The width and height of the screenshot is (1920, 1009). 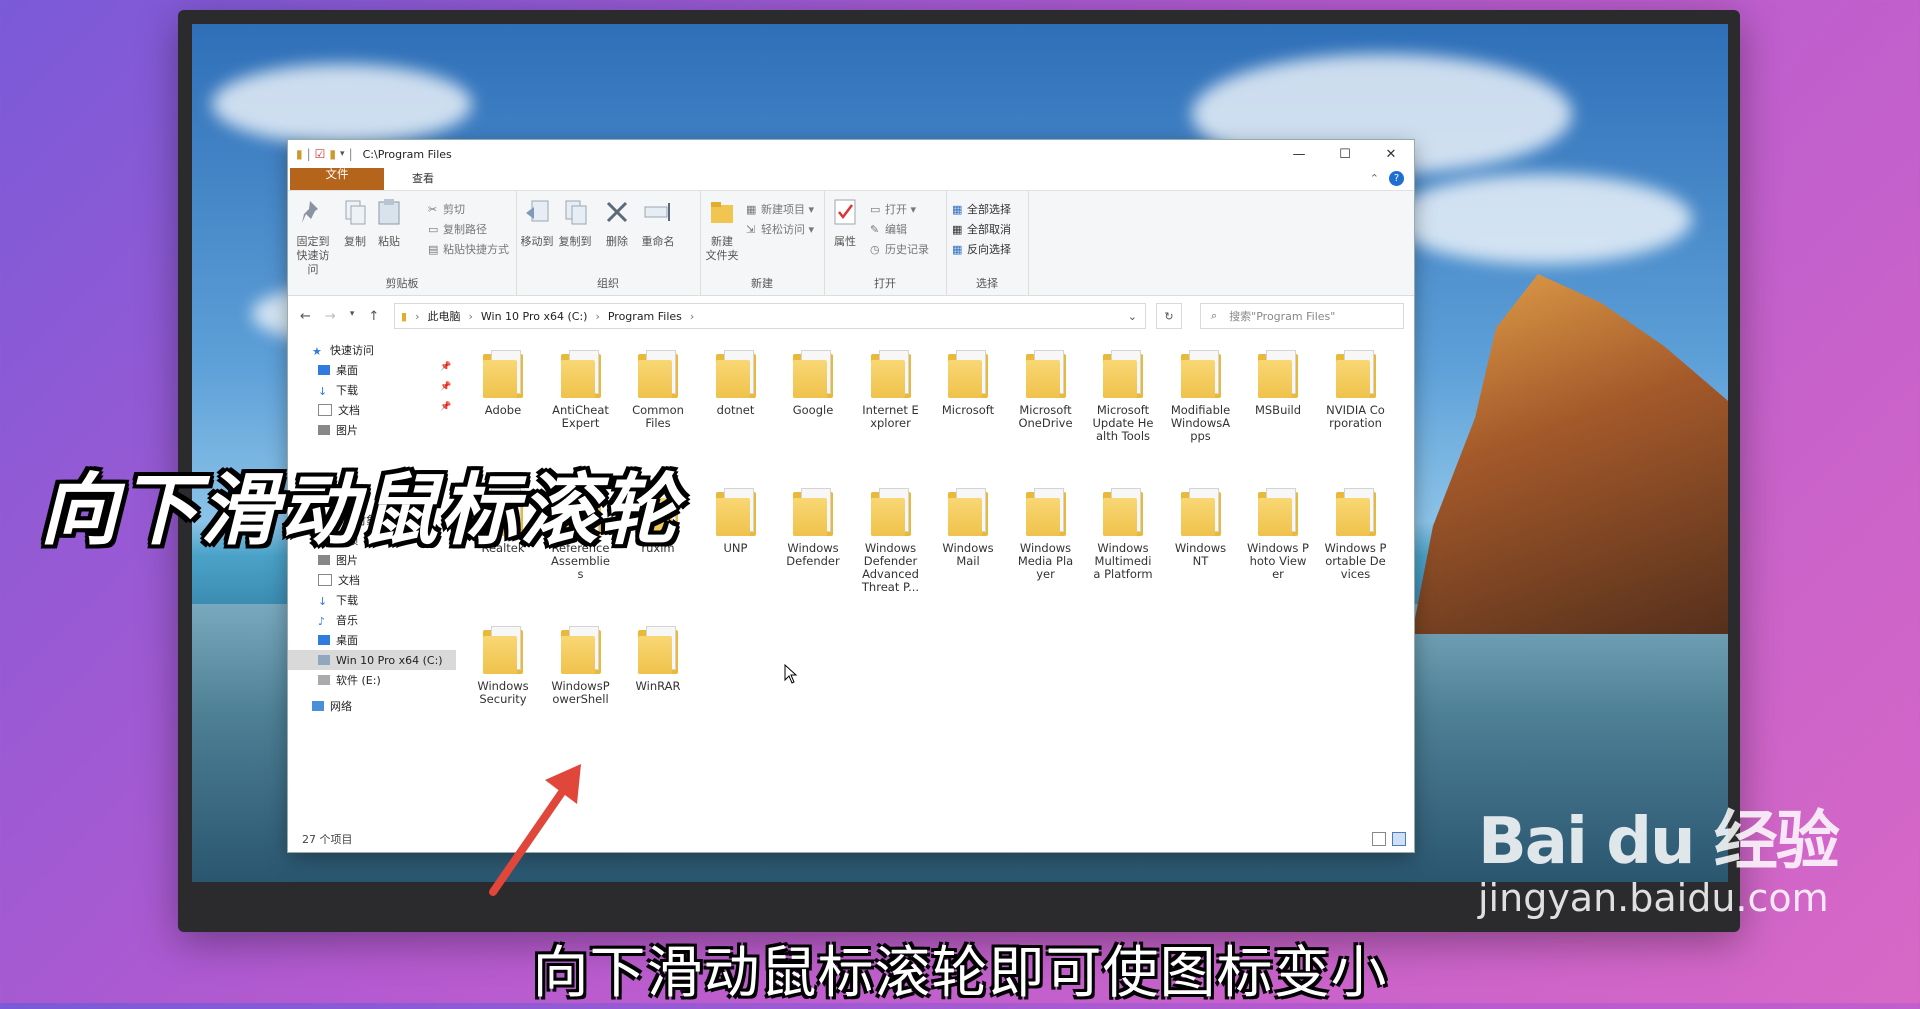 I want to click on nav-qa-desktop: 桌面, so click(x=338, y=370).